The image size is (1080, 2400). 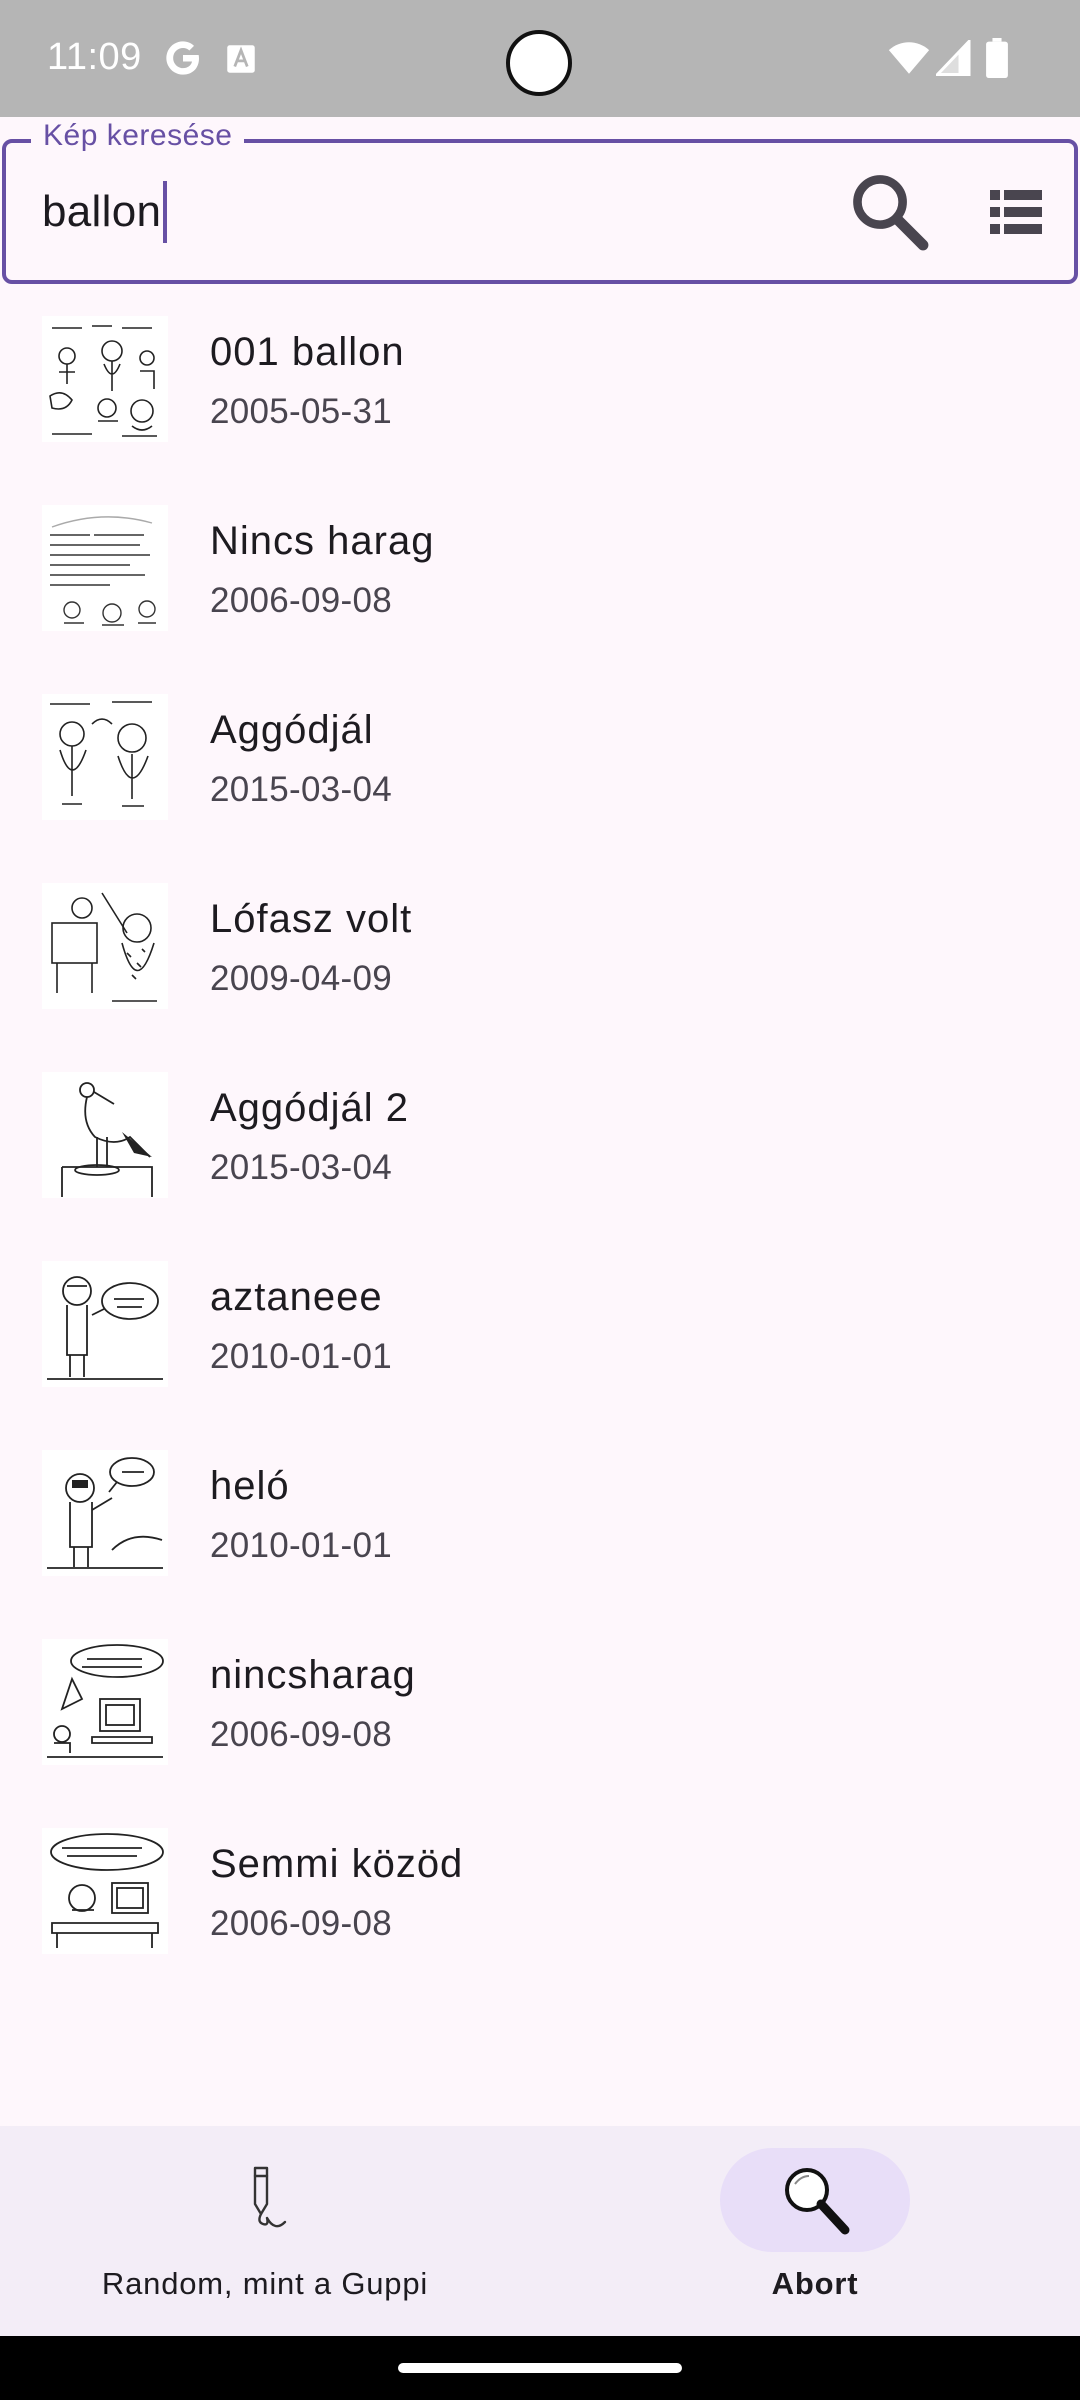 What do you see at coordinates (313, 1675) in the screenshot?
I see `item-title: nincsharag` at bounding box center [313, 1675].